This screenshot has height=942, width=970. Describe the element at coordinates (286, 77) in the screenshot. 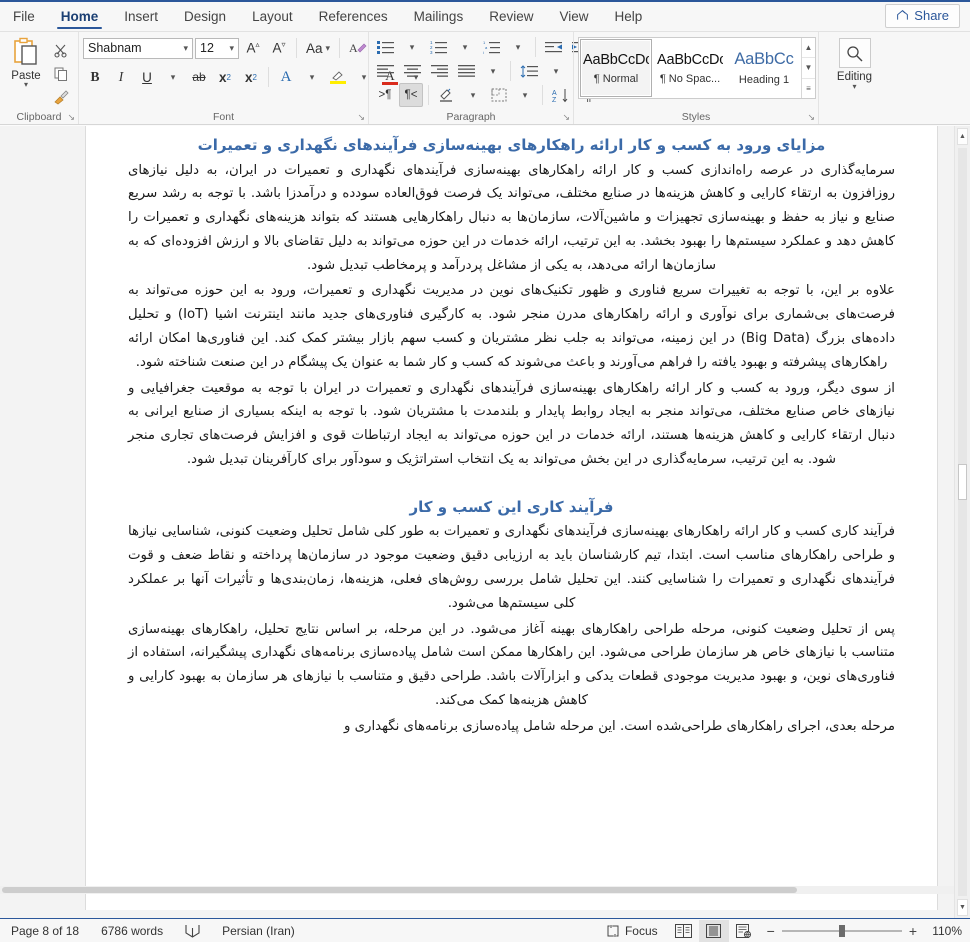

I see `text-effects-button: A` at that location.